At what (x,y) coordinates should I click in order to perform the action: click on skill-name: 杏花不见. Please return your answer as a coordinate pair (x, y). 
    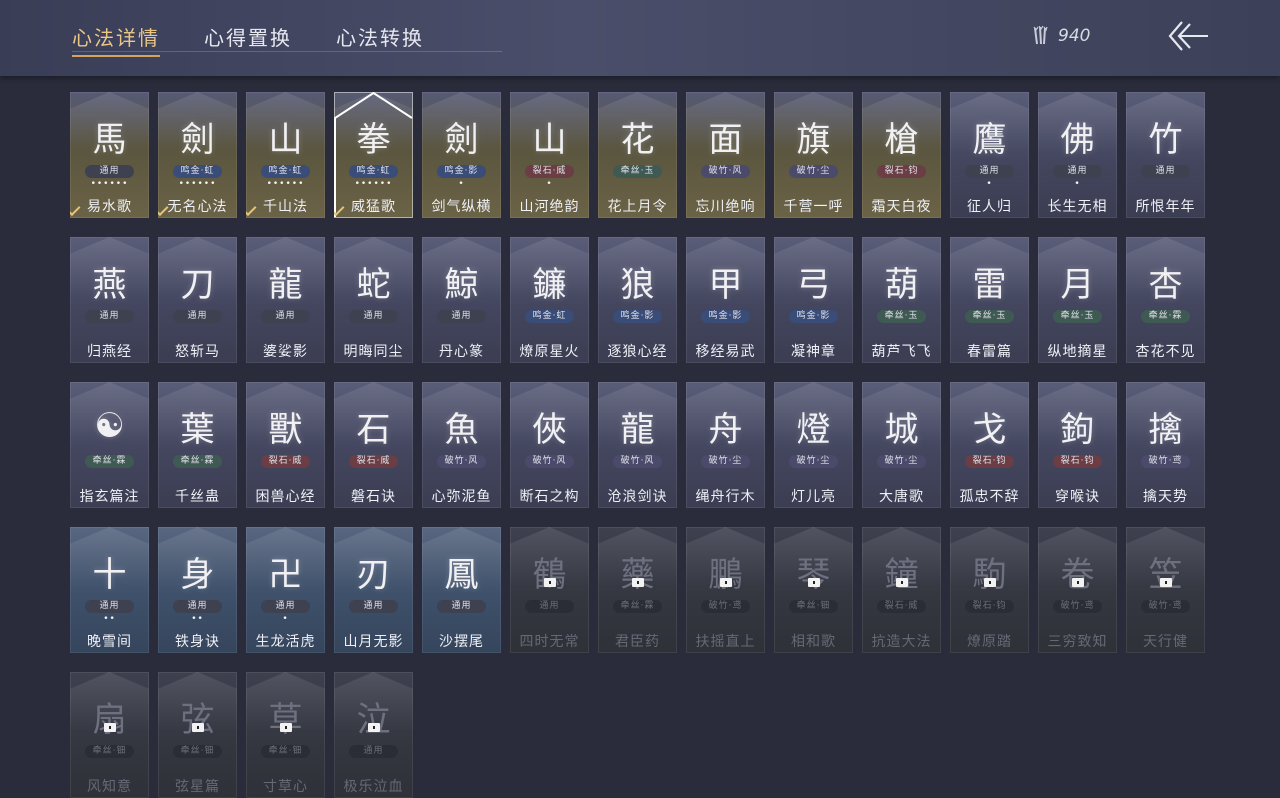
    Looking at the image, I should click on (1165, 352).